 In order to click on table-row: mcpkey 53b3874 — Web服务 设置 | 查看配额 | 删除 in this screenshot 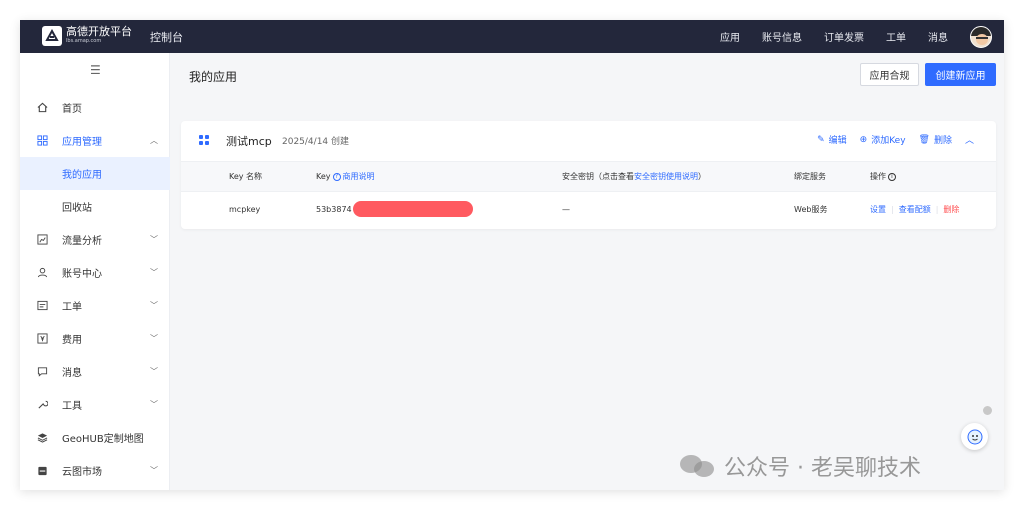, I will do `click(588, 209)`.